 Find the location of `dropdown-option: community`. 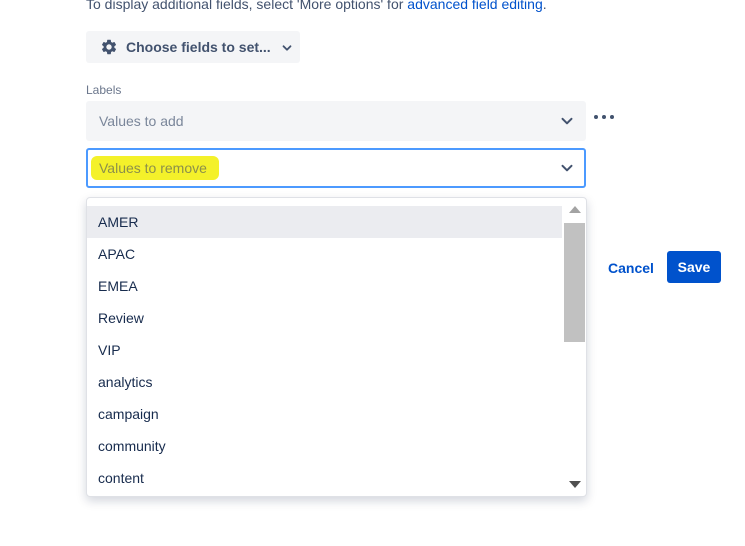

dropdown-option: community is located at coordinates (324, 446).